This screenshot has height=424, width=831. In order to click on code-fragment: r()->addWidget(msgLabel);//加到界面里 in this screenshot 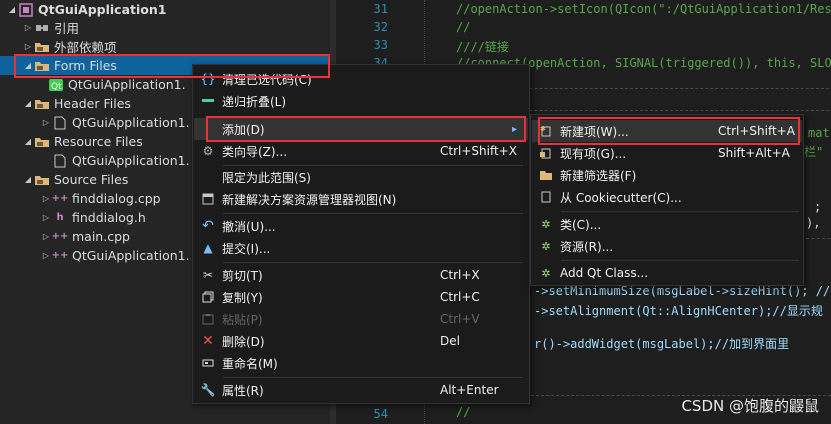, I will do `click(662, 344)`.